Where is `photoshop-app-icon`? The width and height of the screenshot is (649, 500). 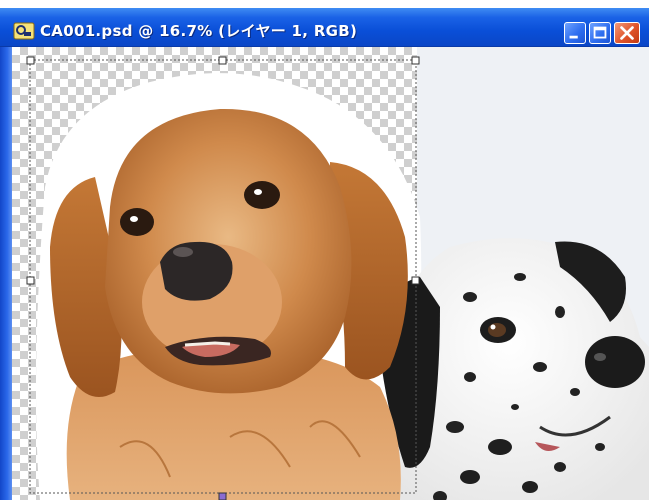 photoshop-app-icon is located at coordinates (24, 31).